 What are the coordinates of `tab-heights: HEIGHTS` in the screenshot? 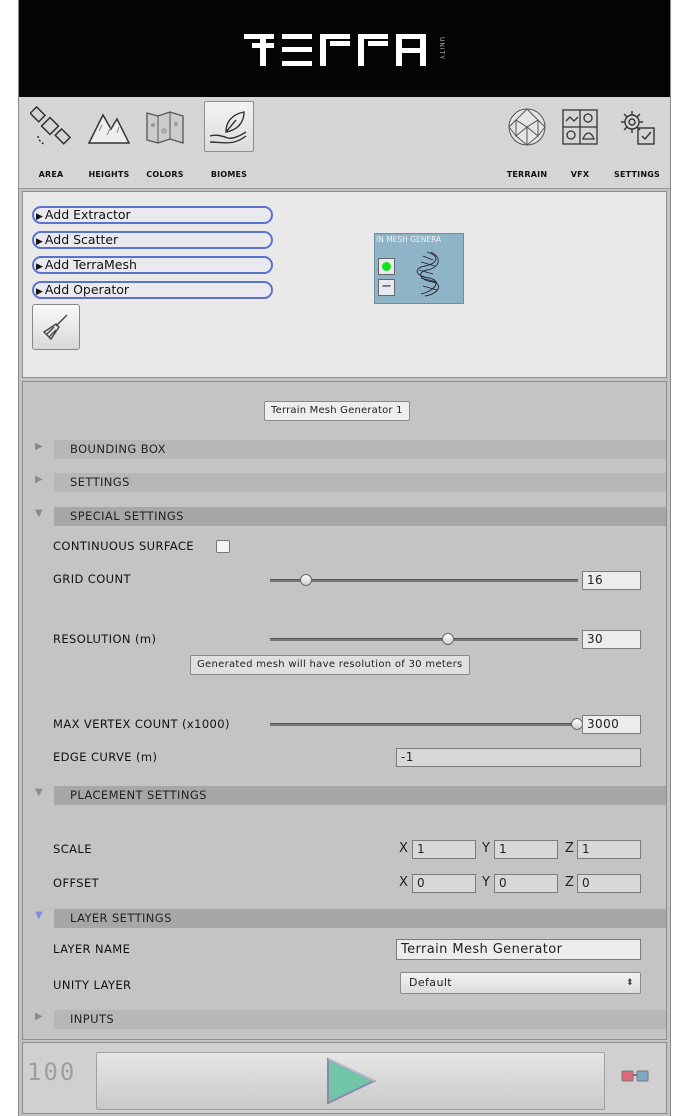 It's located at (109, 140).